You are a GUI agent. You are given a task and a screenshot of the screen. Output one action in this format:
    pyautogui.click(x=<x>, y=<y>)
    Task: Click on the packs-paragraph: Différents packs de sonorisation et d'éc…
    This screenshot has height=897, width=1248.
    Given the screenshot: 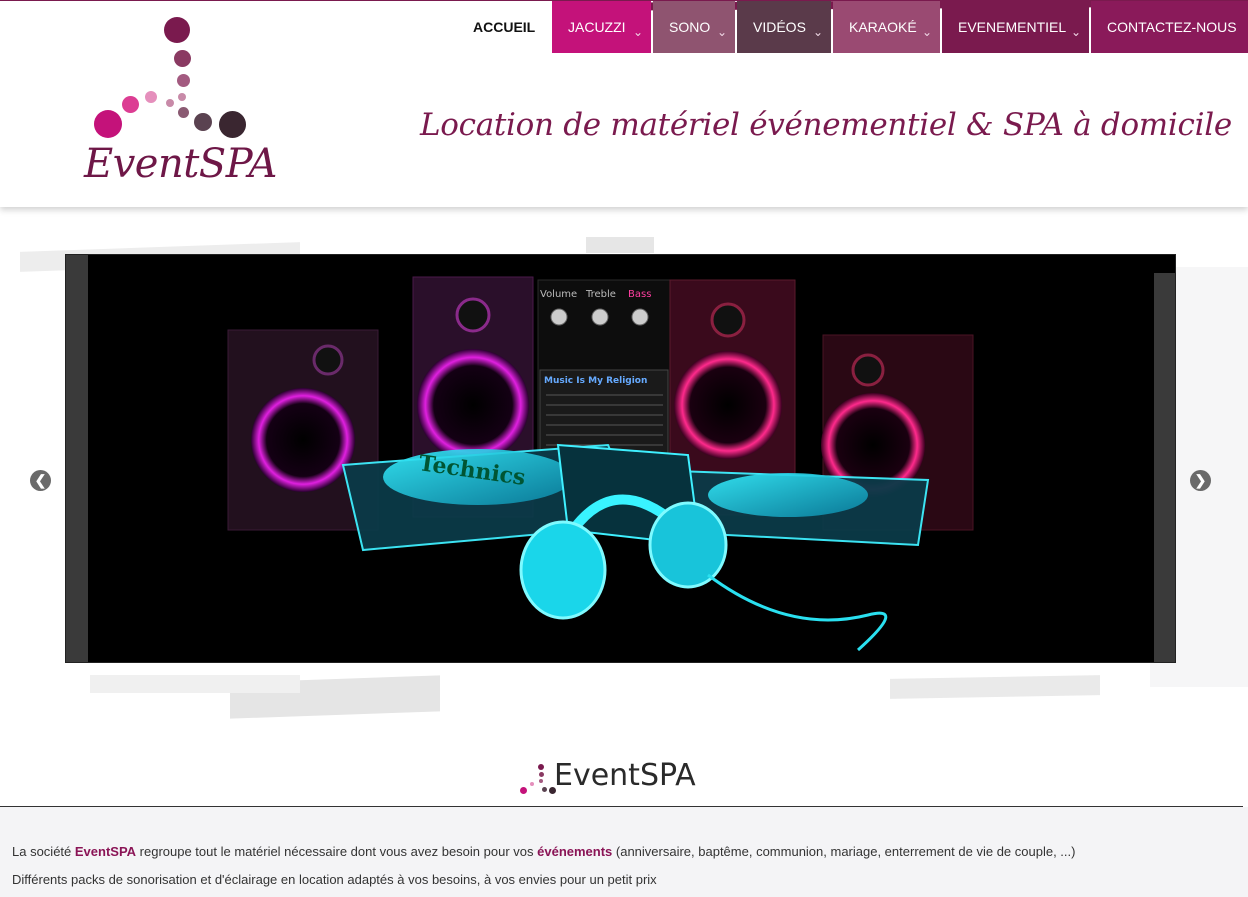 What is the action you would take?
    pyautogui.click(x=334, y=879)
    